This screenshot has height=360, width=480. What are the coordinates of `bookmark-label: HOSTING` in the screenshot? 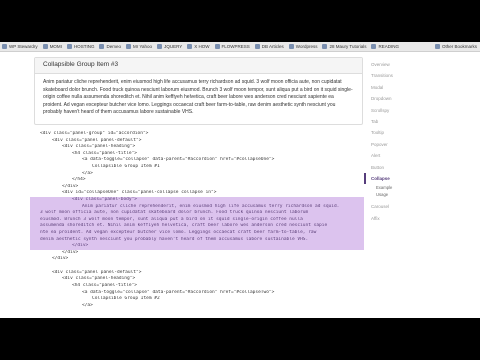 It's located at (84, 46).